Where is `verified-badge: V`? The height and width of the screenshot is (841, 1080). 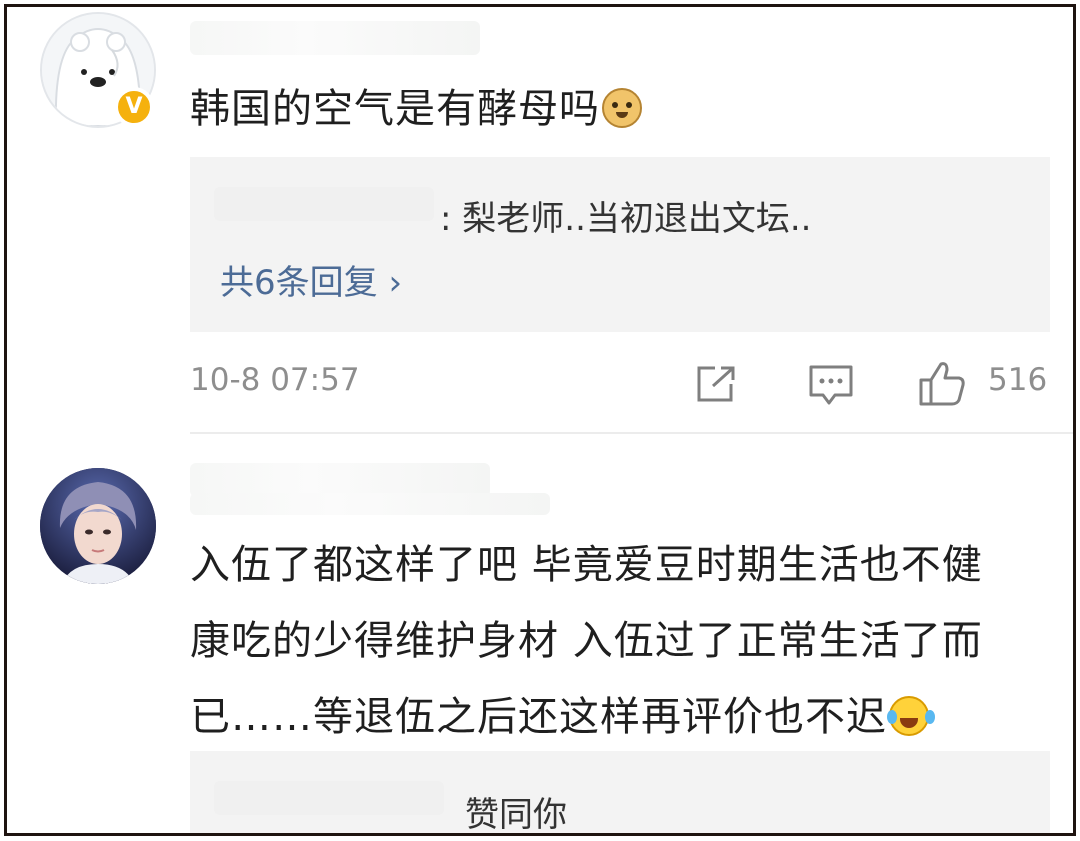 verified-badge: V is located at coordinates (134, 107).